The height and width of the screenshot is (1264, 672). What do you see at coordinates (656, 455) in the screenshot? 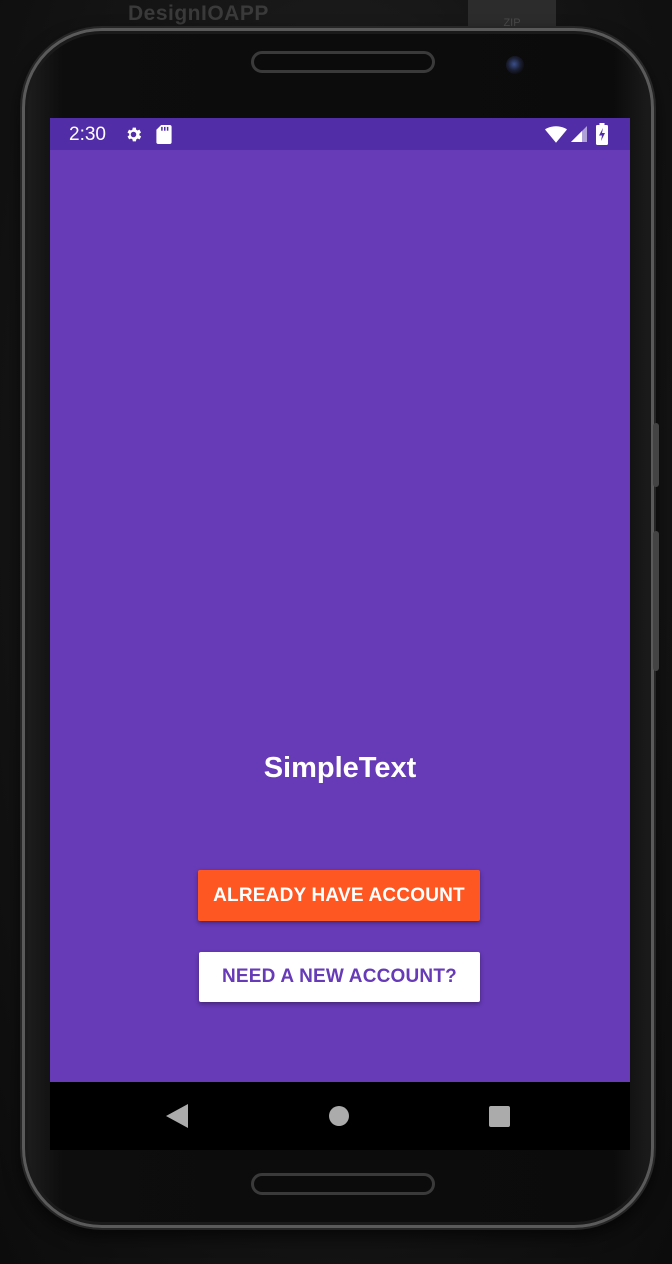
I see `volume-button` at bounding box center [656, 455].